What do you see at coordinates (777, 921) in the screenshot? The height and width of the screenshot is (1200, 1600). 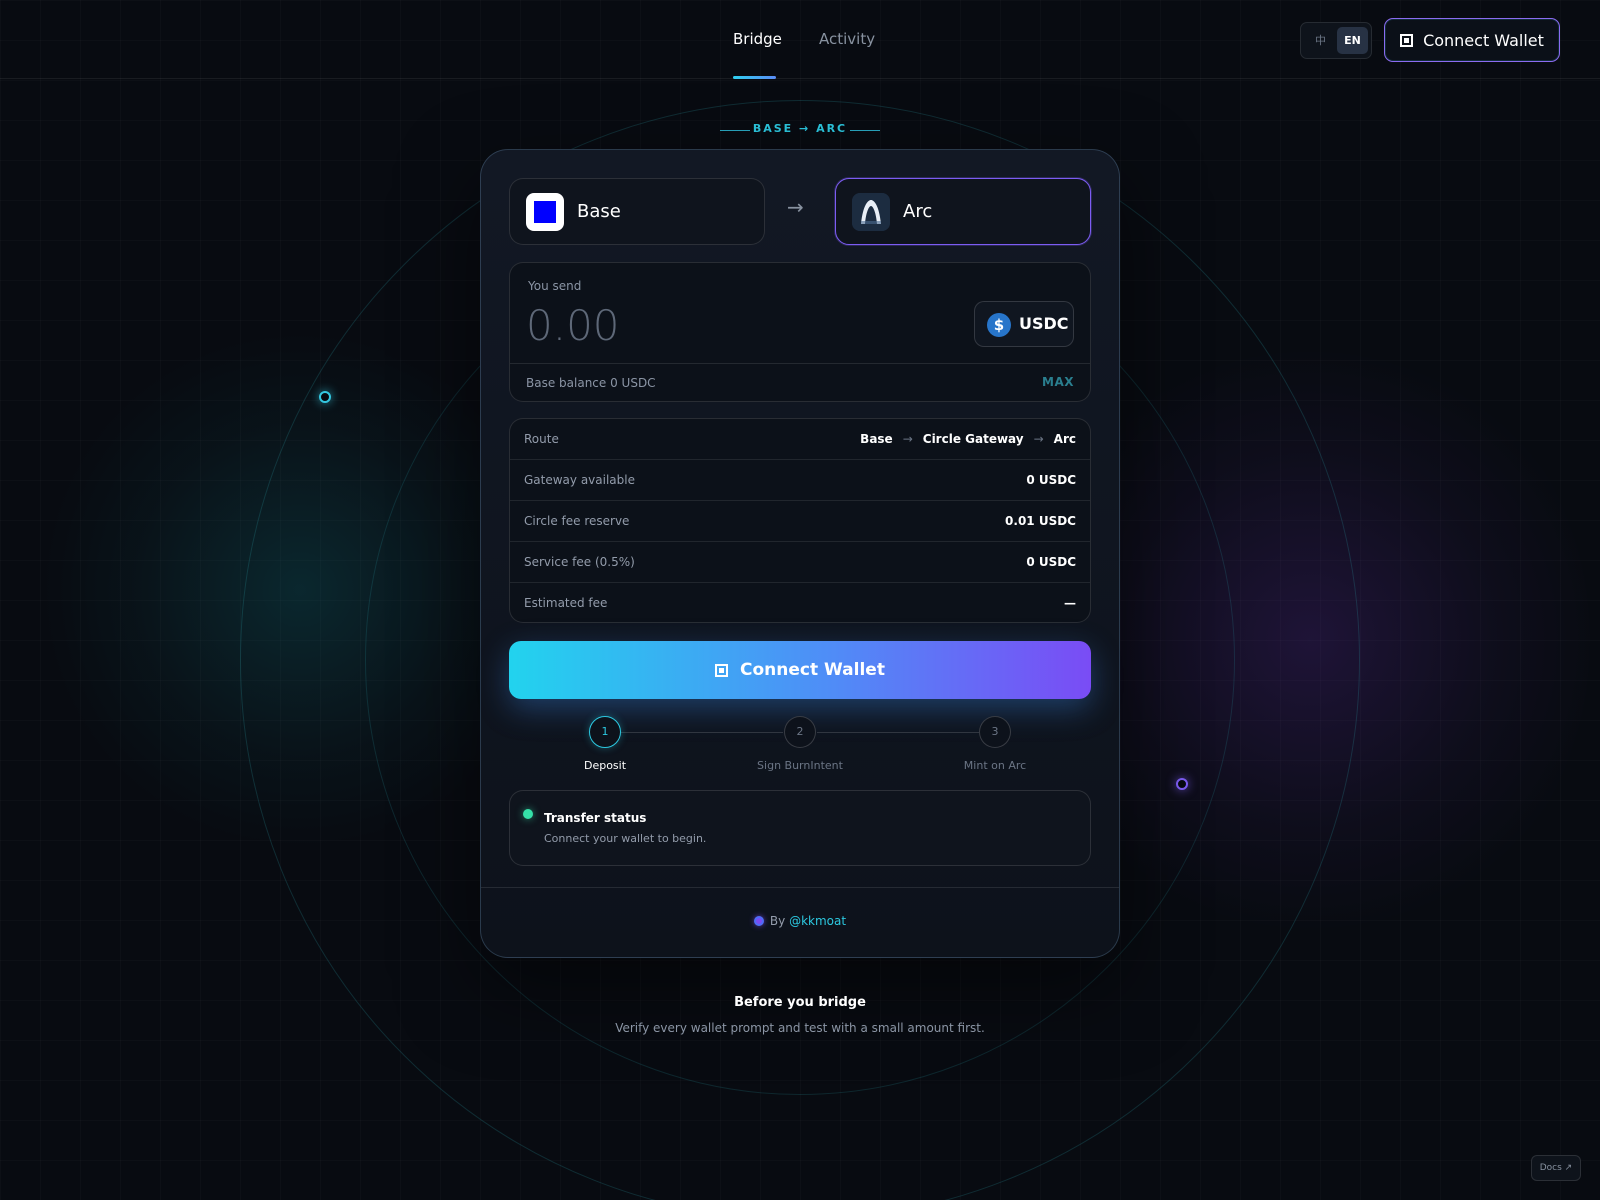 I see `credit-prefix: By` at bounding box center [777, 921].